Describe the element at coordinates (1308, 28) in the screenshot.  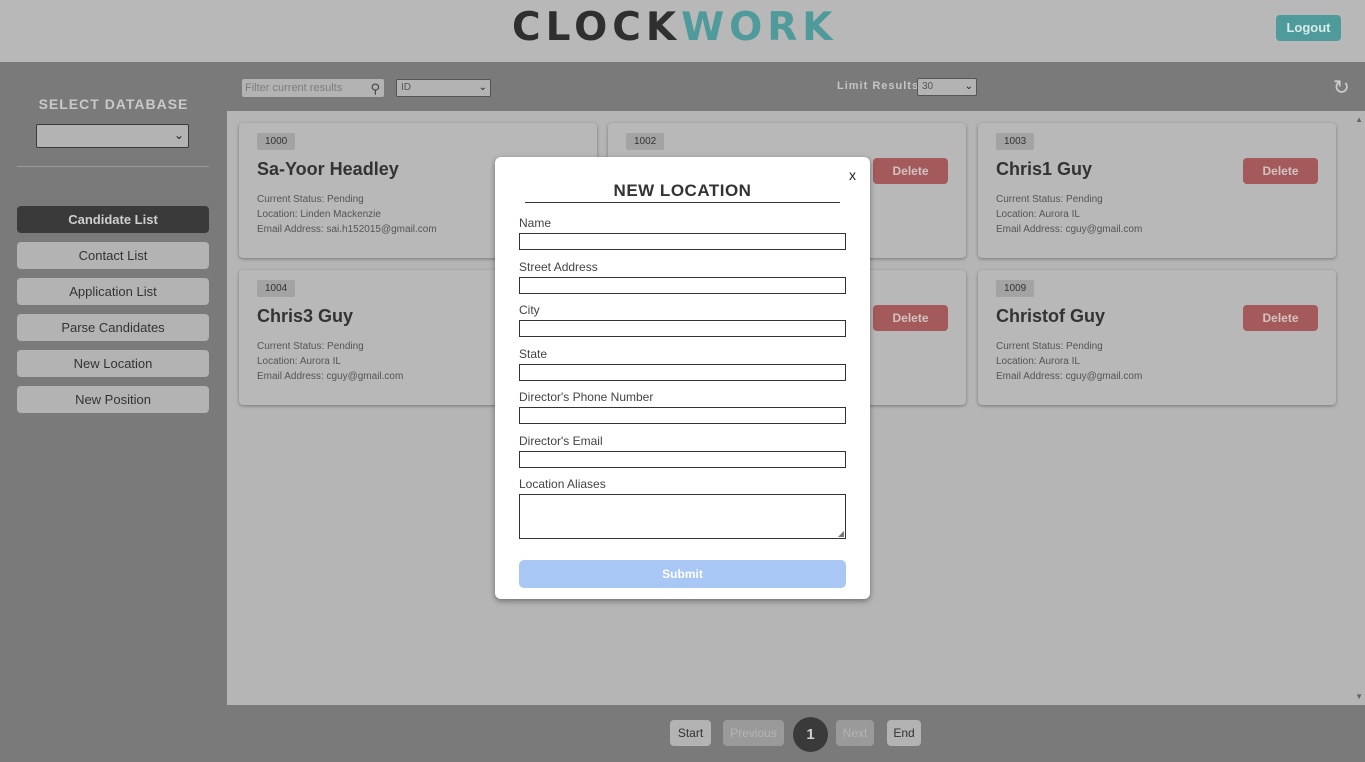
I see `logout-button: Logout` at that location.